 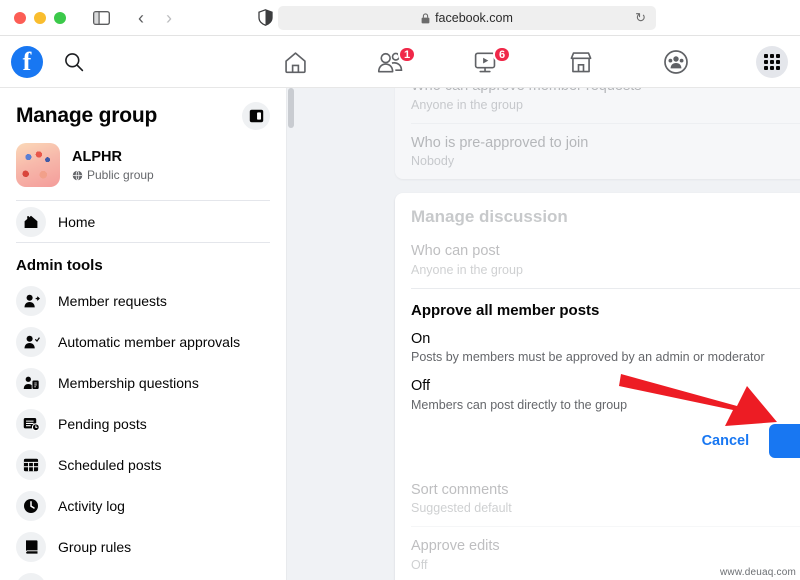 I want to click on header-nav-tabs: 1 6, so click(x=485, y=62).